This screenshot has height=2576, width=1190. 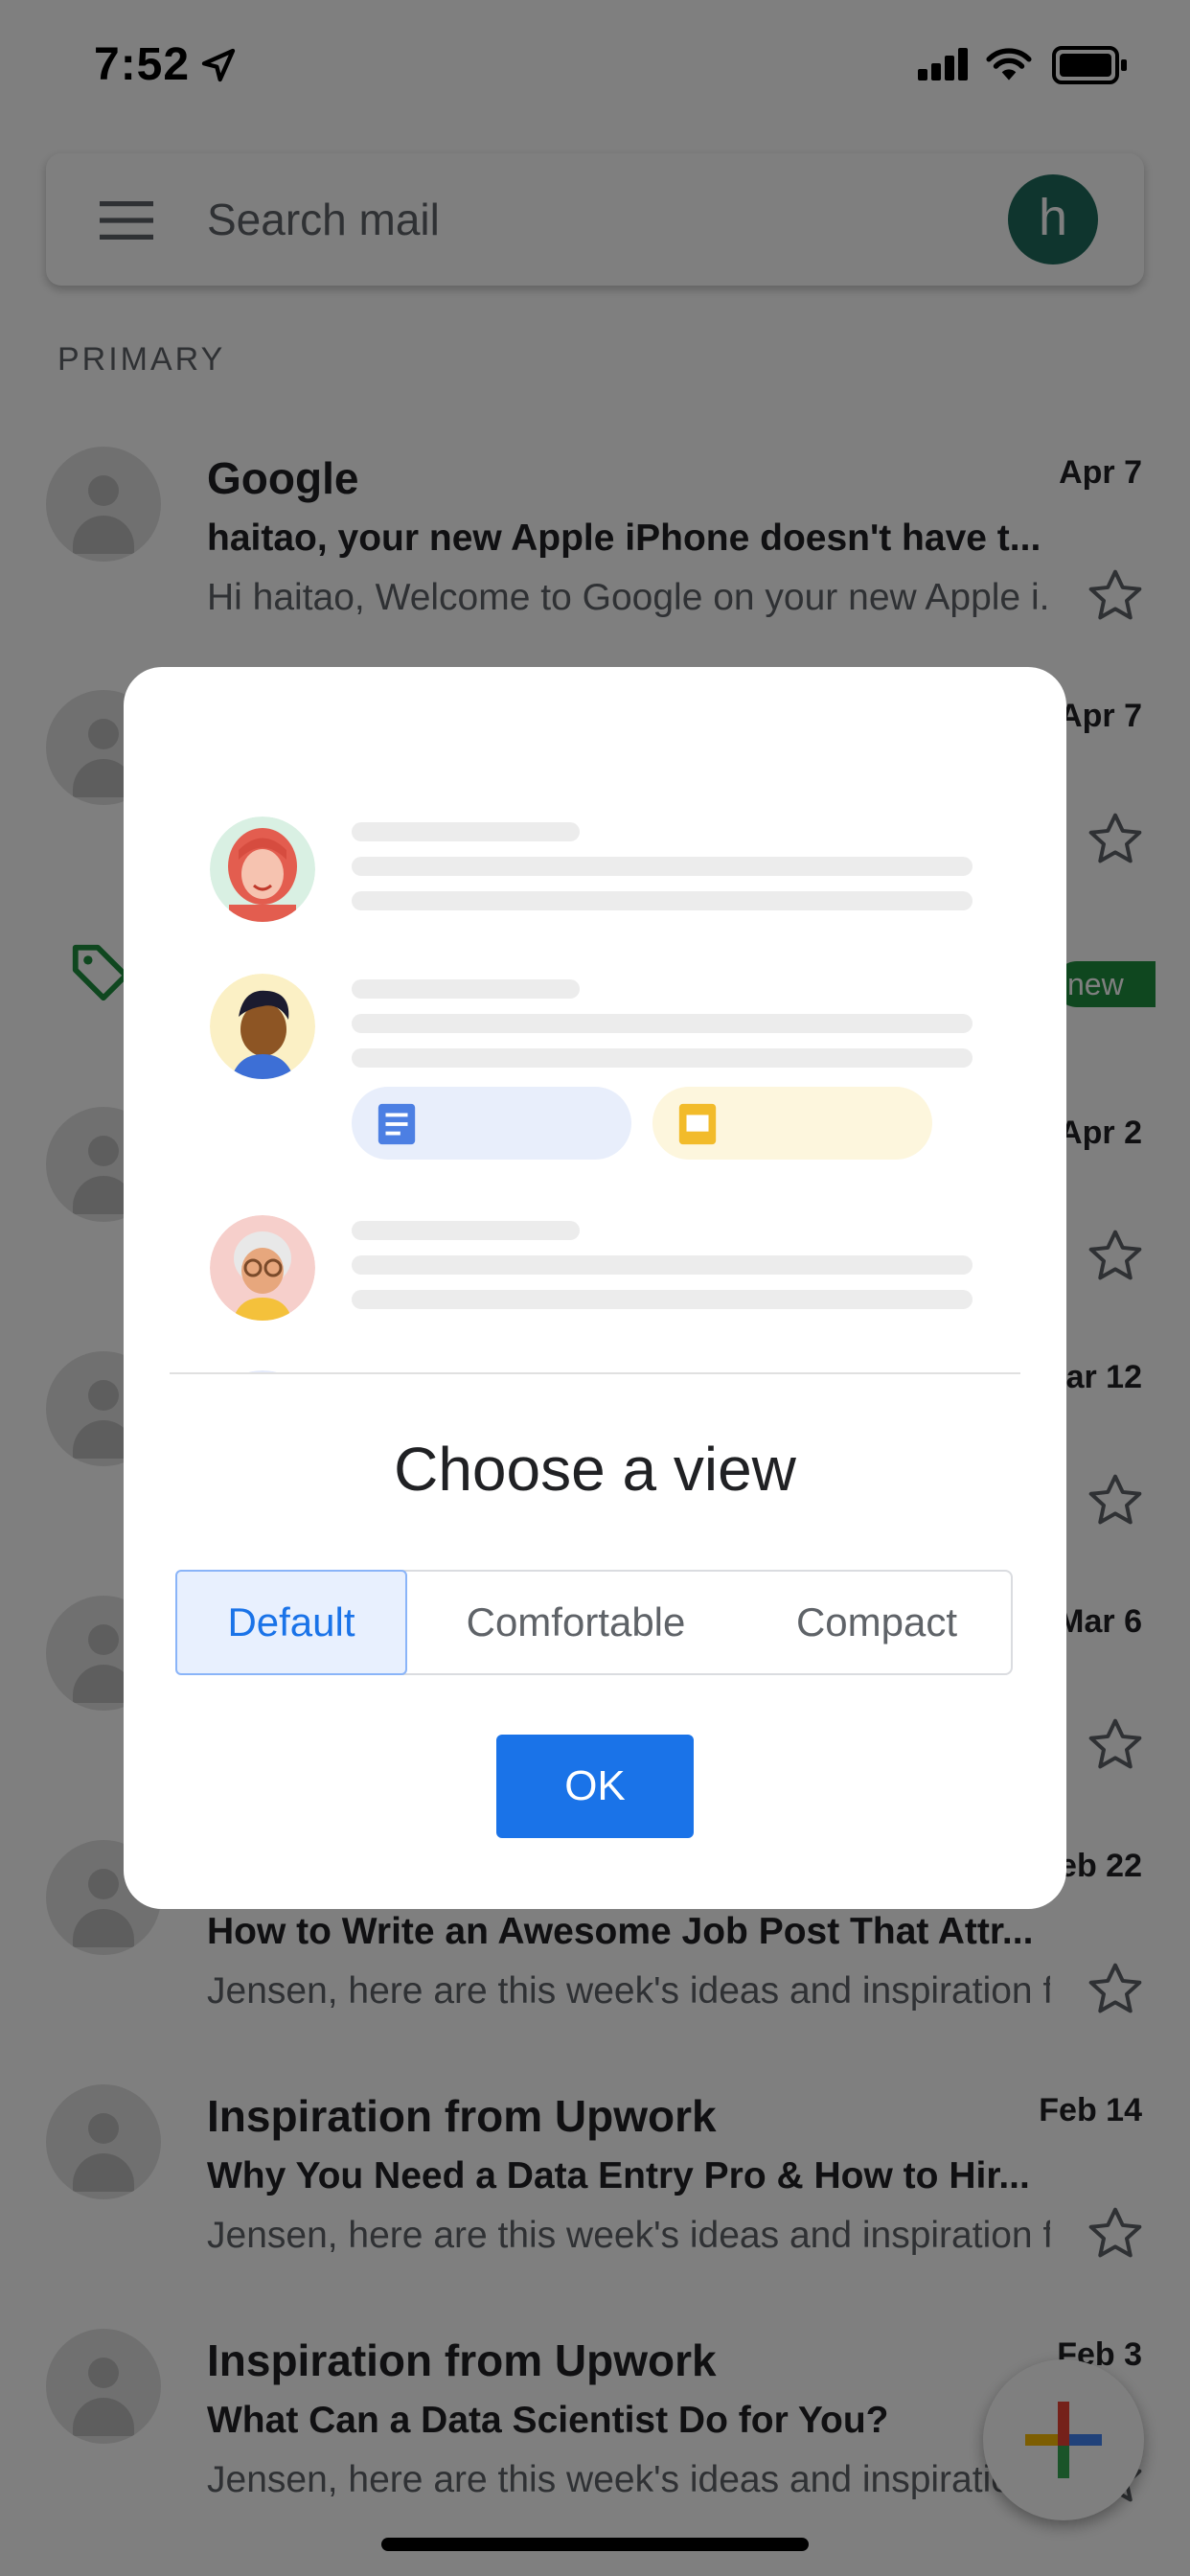 I want to click on attachment-chip-doc, so click(x=492, y=1123).